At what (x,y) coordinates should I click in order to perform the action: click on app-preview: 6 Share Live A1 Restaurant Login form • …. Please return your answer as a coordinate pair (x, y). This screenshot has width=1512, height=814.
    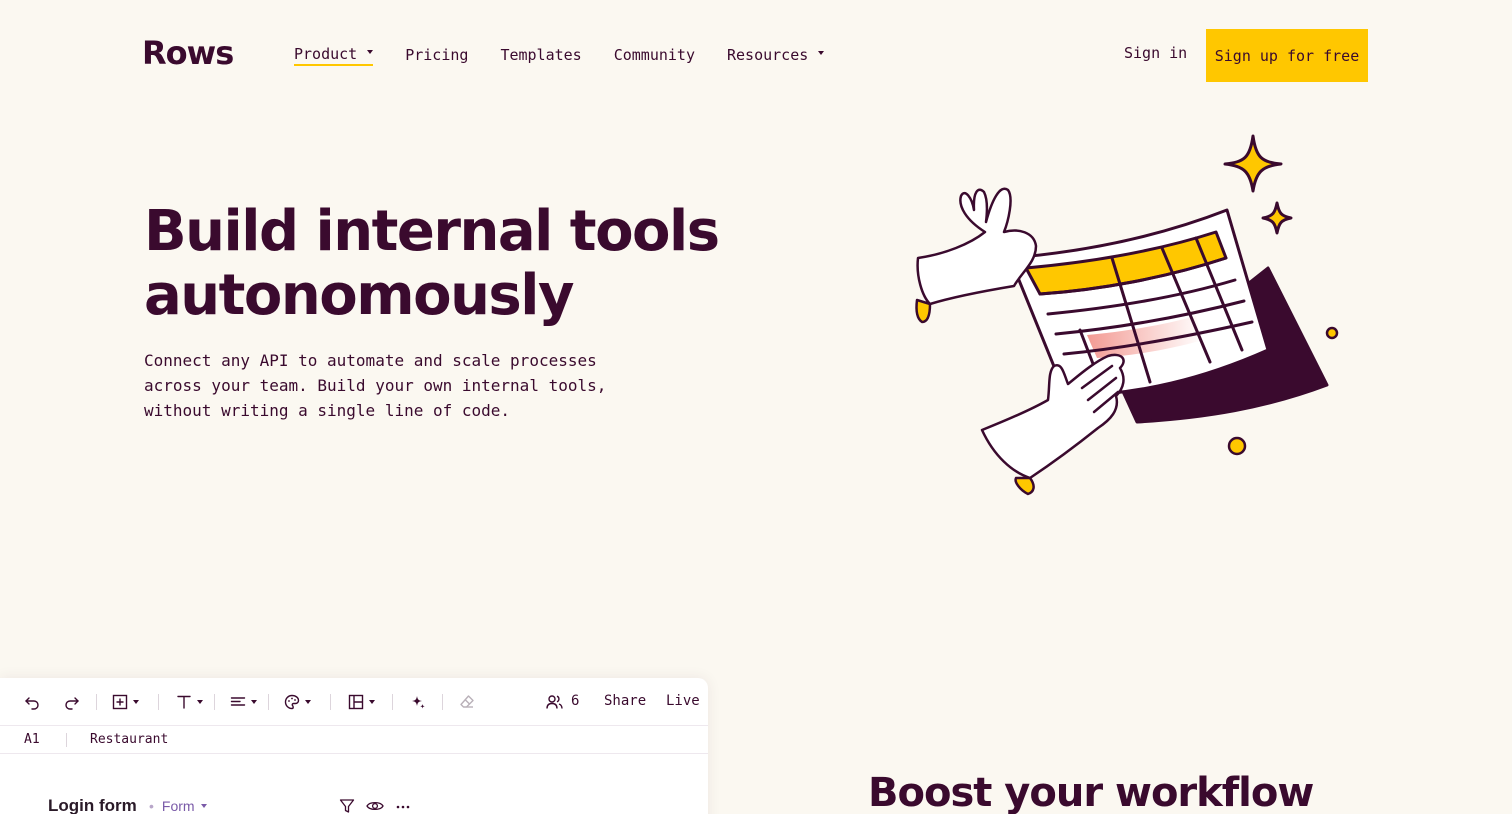
    Looking at the image, I should click on (354, 746).